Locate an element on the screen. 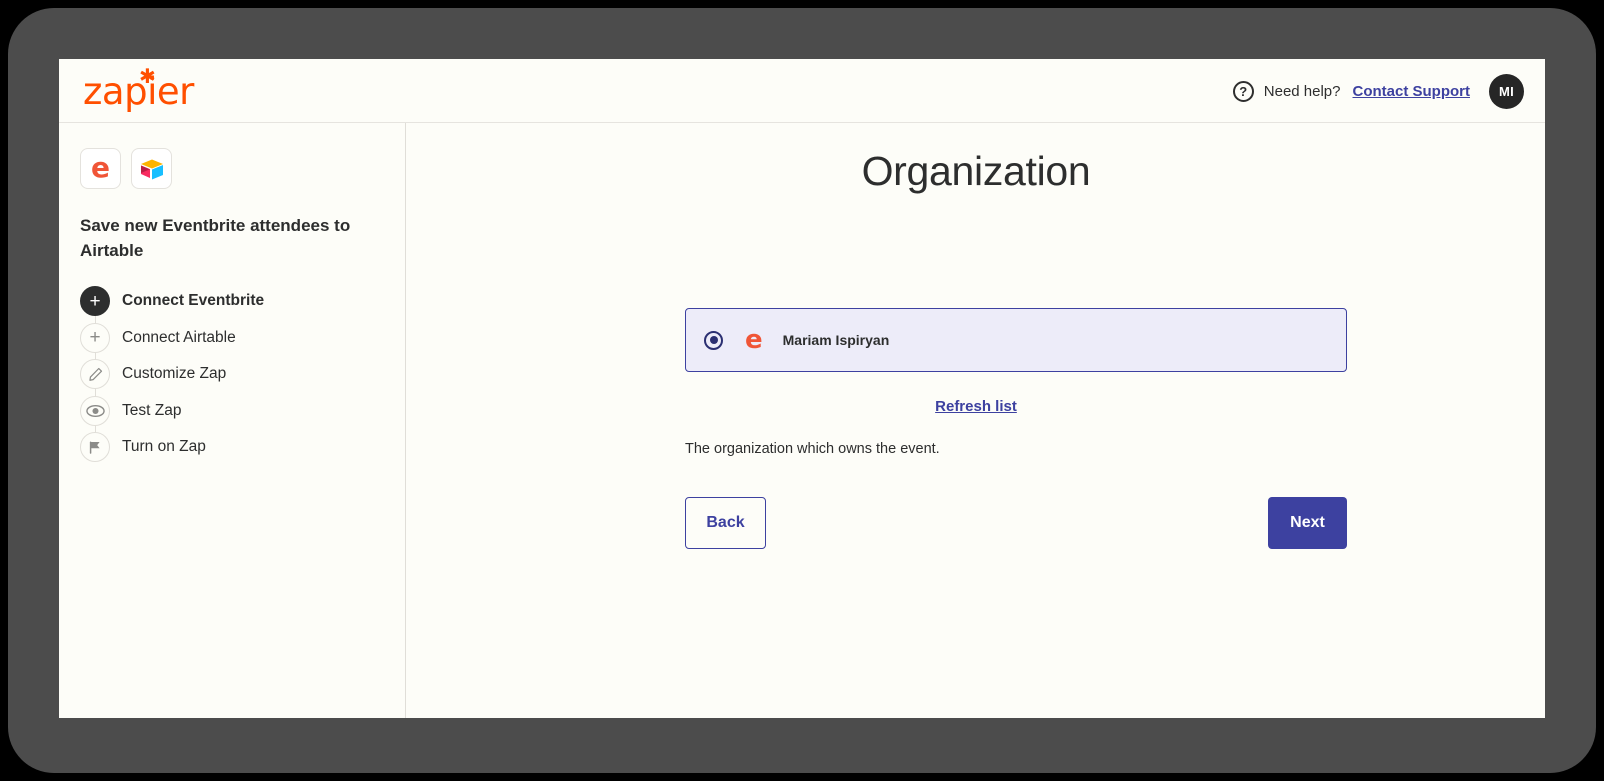  page-title: Organization is located at coordinates (976, 171).